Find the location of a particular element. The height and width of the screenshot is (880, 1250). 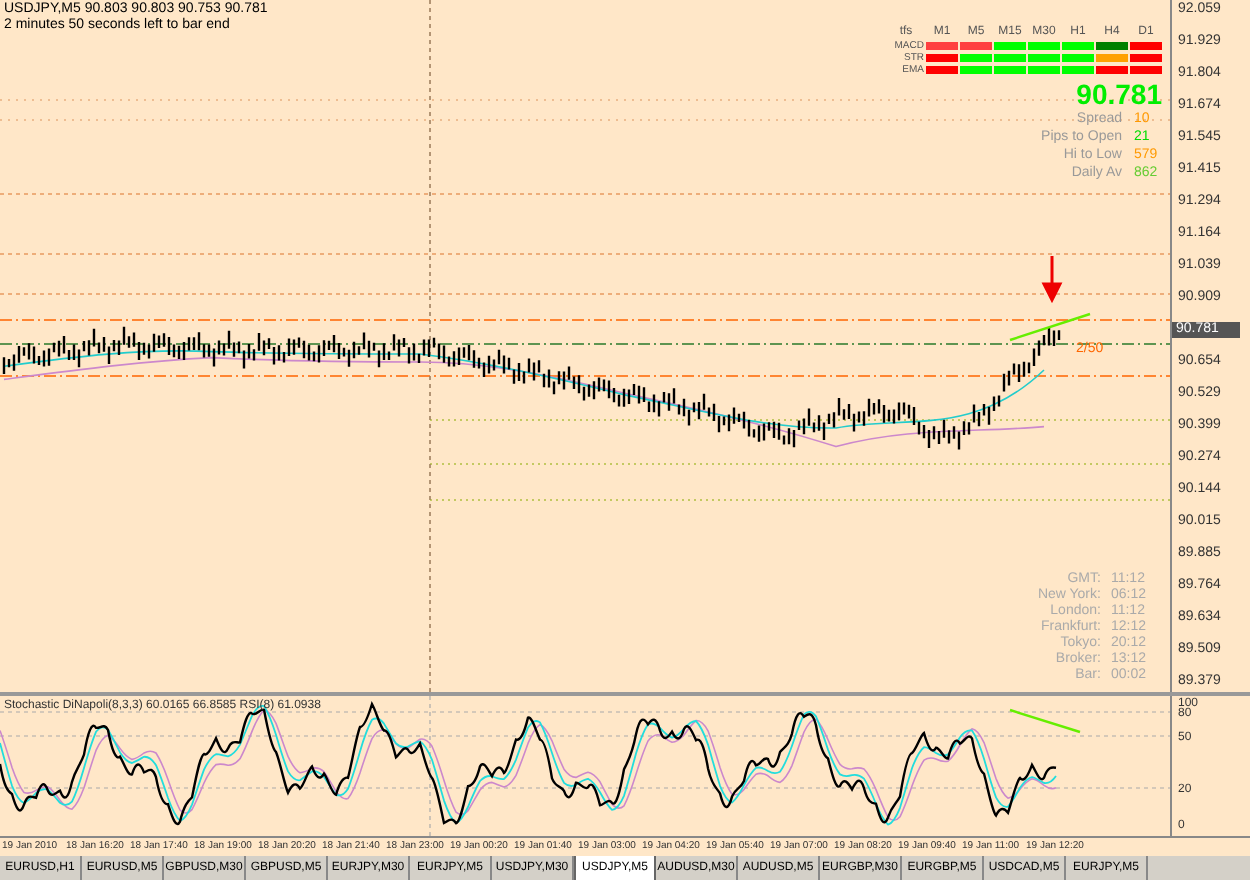

arrow-icon is located at coordinates (1052, 279).